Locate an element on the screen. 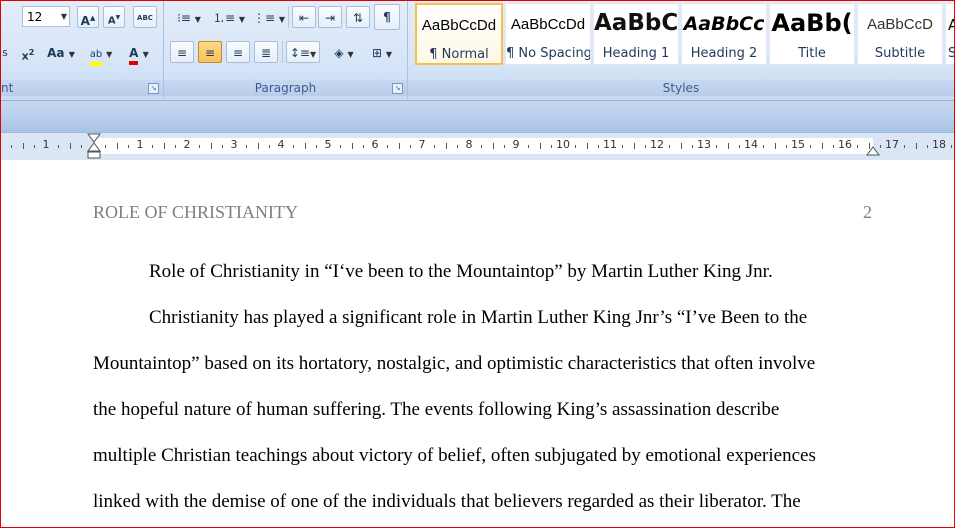  style-more: A S is located at coordinates (949, 34).